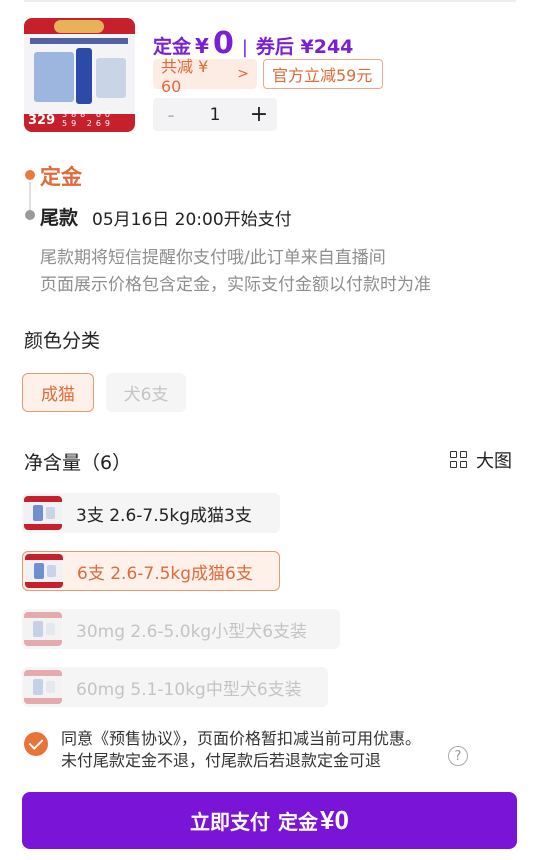  Describe the element at coordinates (30, 215) in the screenshot. I see `timeline-dot-final-icon` at that location.